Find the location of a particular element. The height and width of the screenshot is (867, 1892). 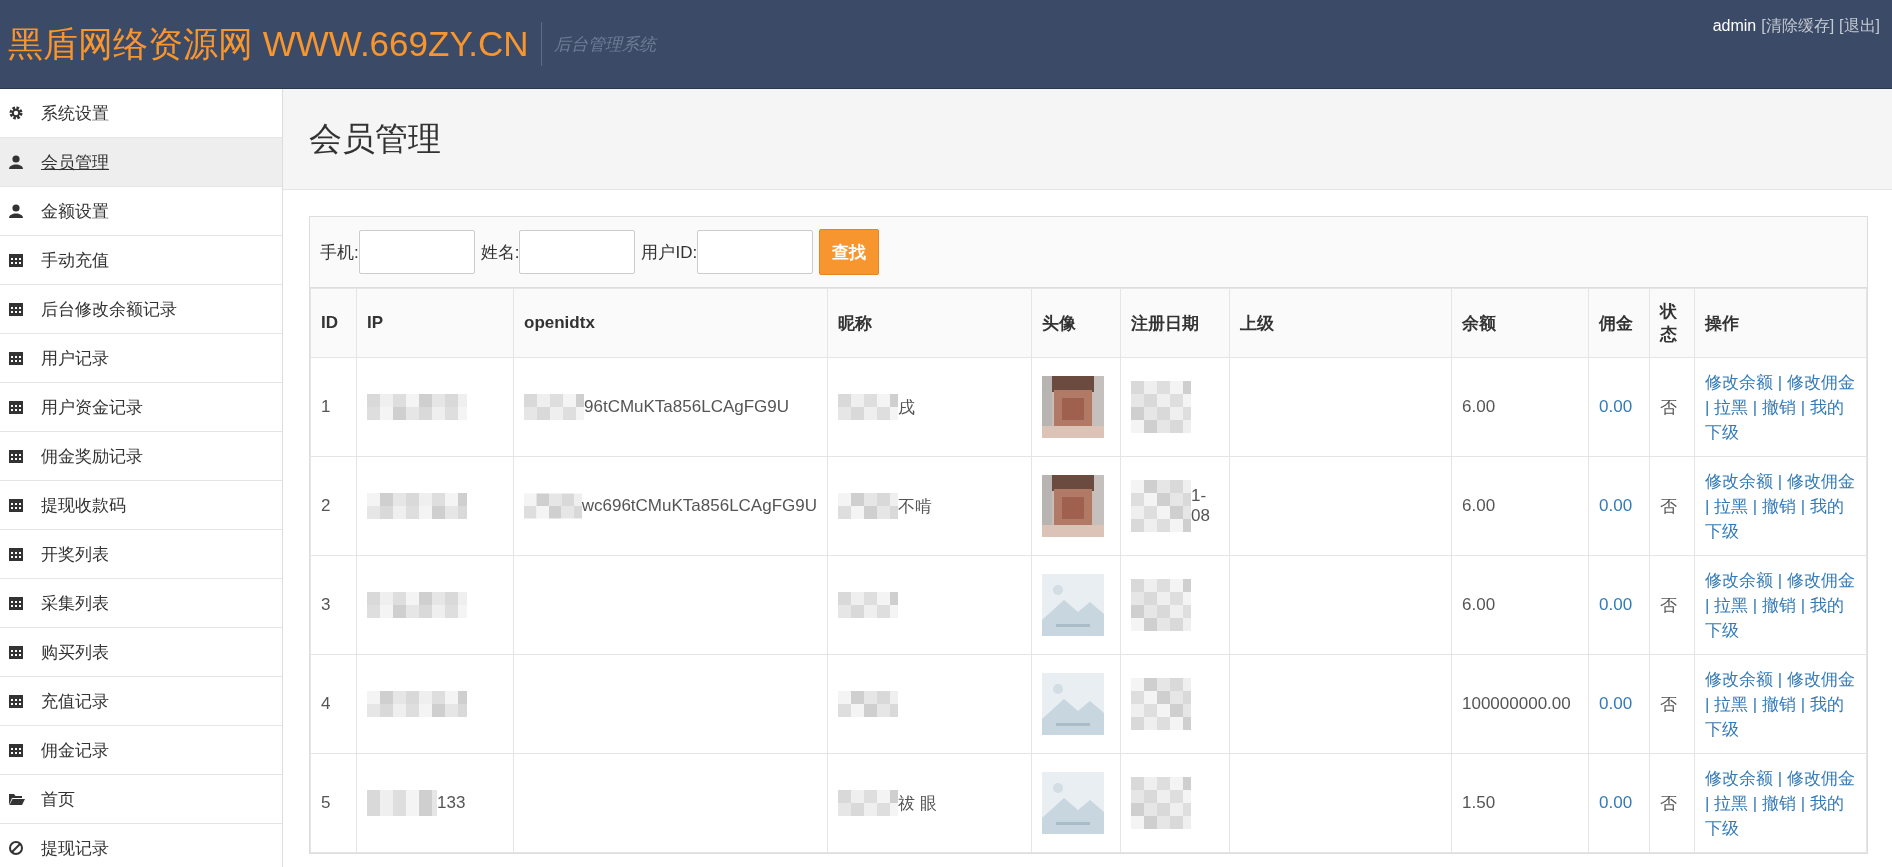

header-link: [清除缓存] is located at coordinates (1798, 25).